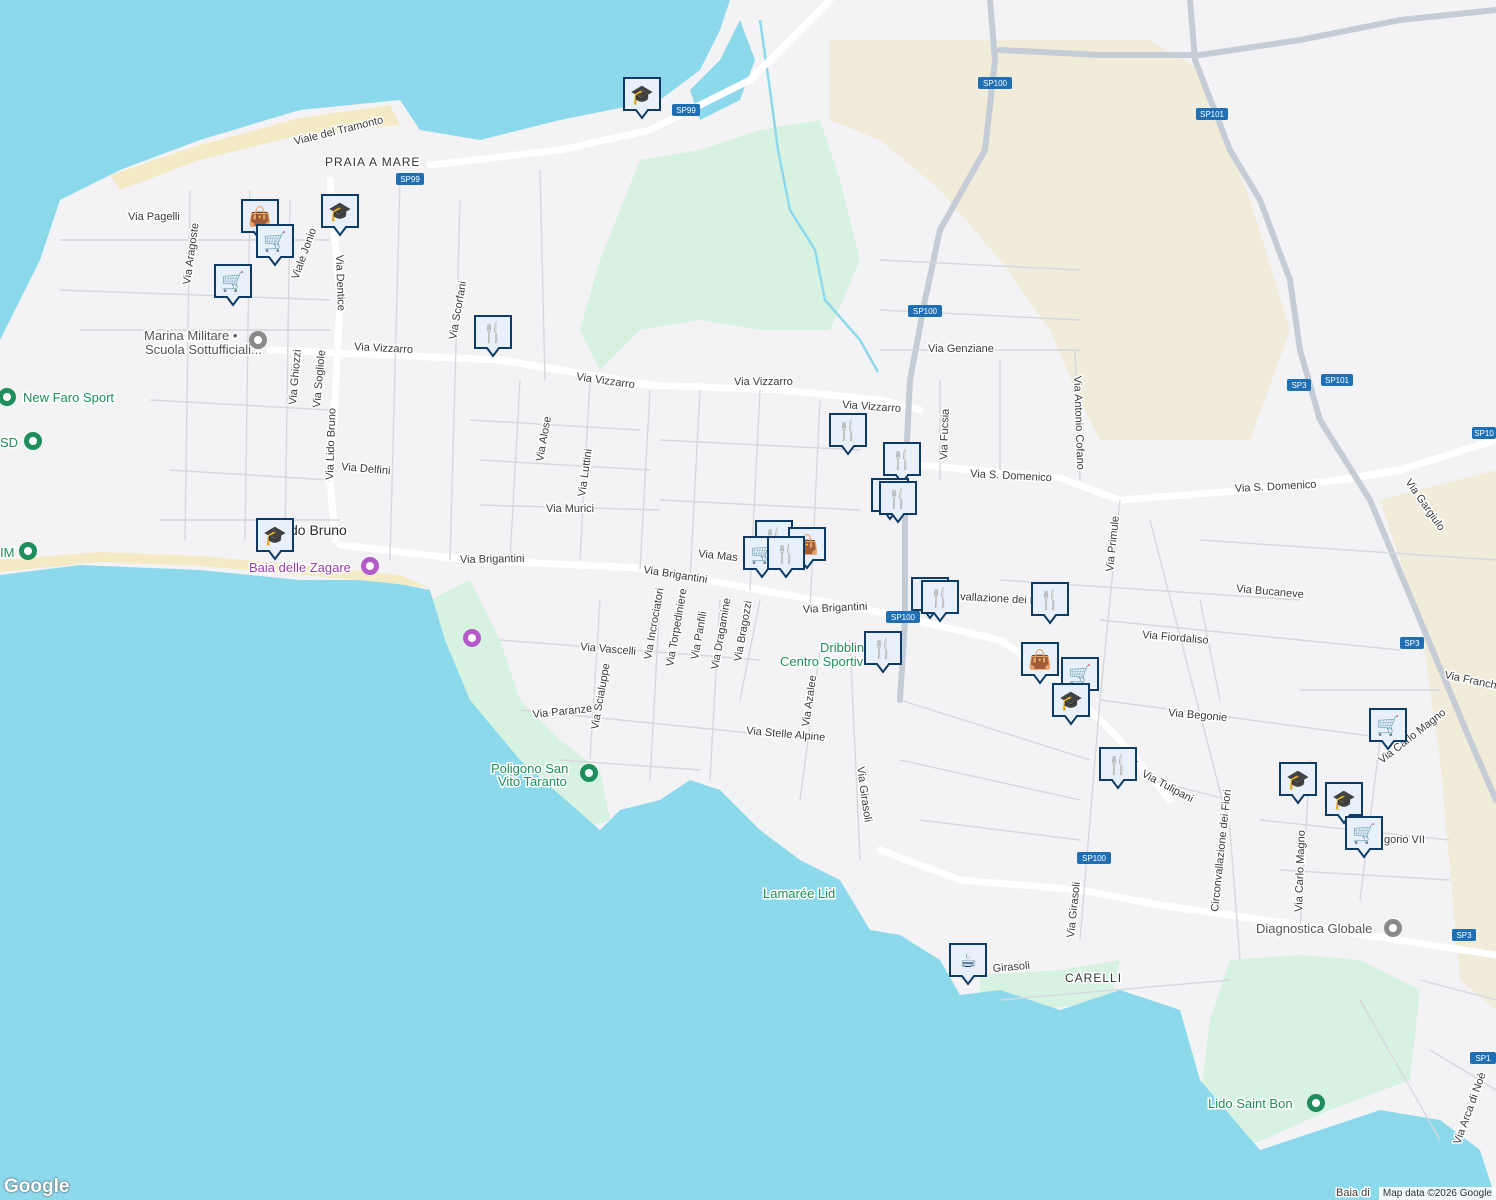 The width and height of the screenshot is (1496, 1200). I want to click on svg-text: IM, so click(7, 552).